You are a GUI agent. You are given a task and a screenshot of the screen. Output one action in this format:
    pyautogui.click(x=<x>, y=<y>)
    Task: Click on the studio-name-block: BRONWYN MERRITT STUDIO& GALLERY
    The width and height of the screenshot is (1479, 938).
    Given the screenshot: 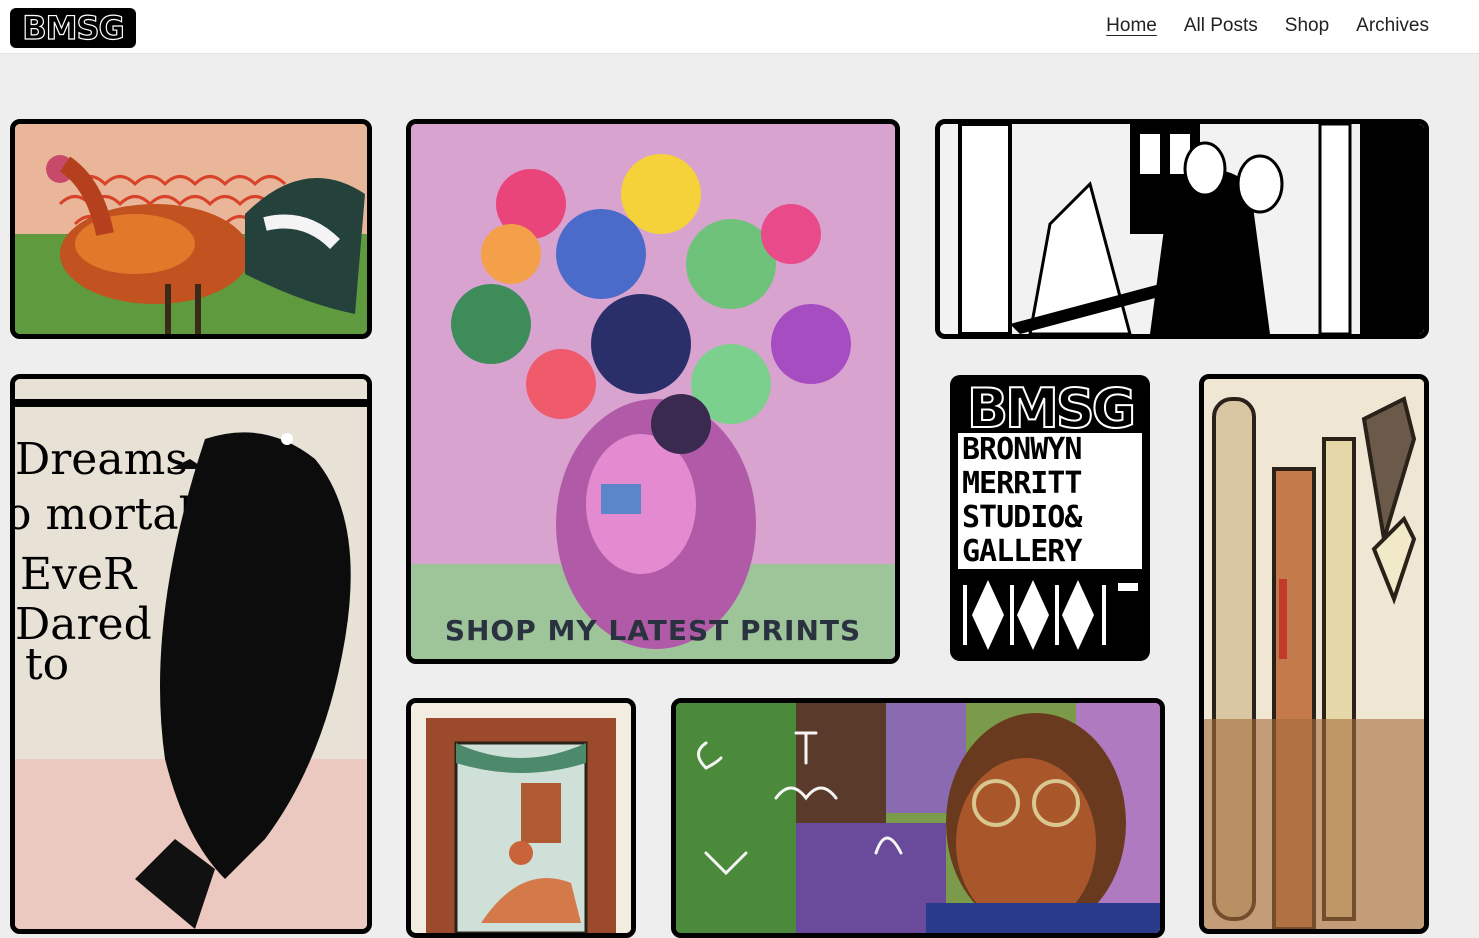 What is the action you would take?
    pyautogui.click(x=1050, y=501)
    